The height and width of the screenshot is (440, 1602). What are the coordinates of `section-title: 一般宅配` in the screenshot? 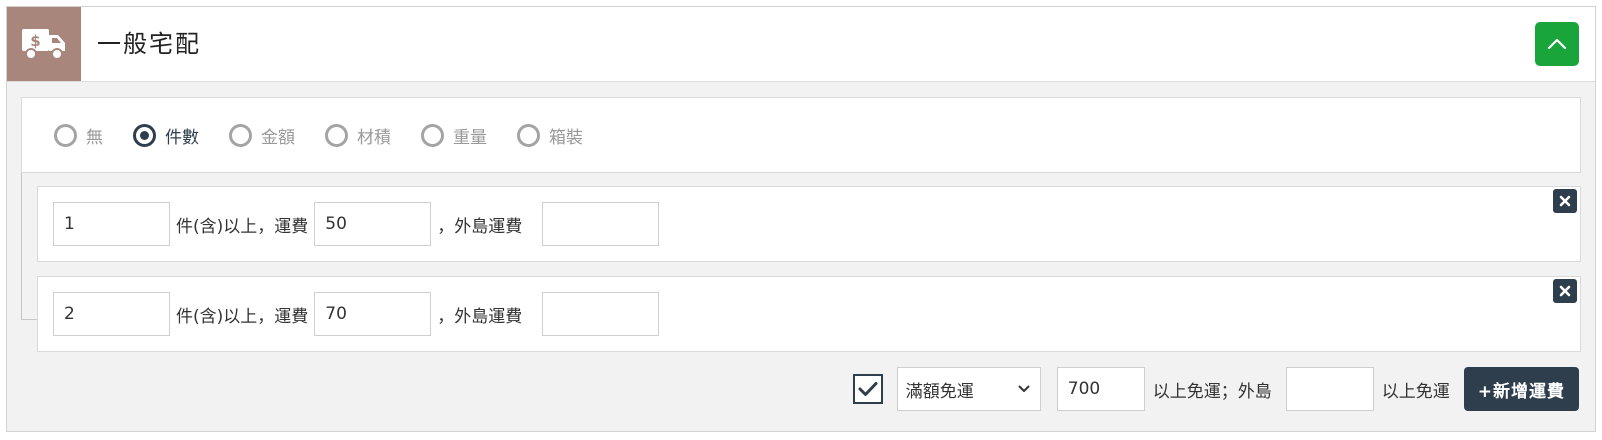 It's located at (149, 44).